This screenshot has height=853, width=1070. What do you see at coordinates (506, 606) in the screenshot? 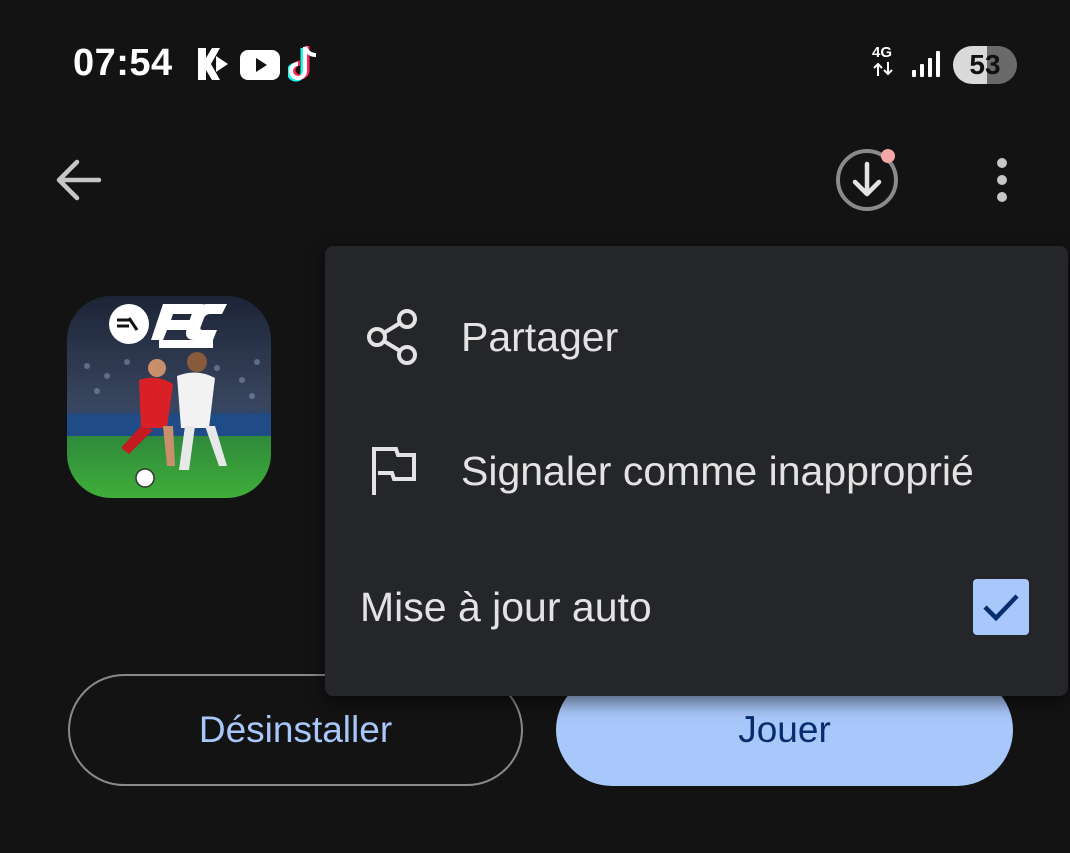
I see `auto-update-label: Mise à jour auto` at bounding box center [506, 606].